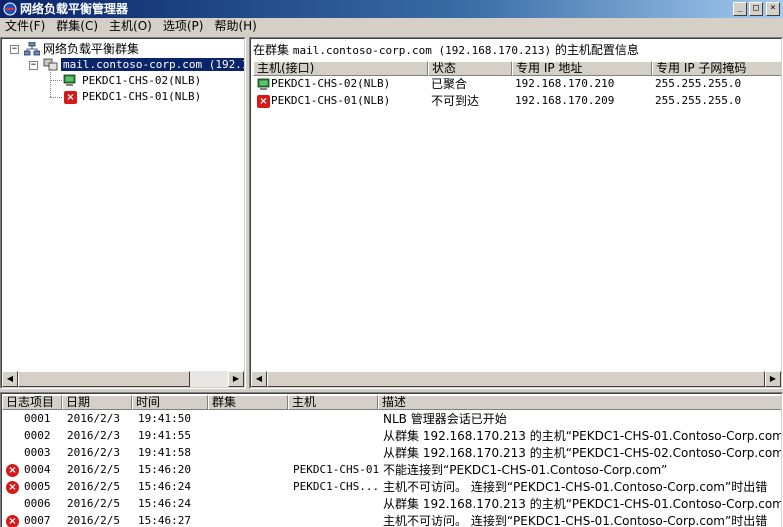 This screenshot has height=527, width=783. Describe the element at coordinates (74, 9) in the screenshot. I see `window-title: 网络负载平衡管理器` at that location.